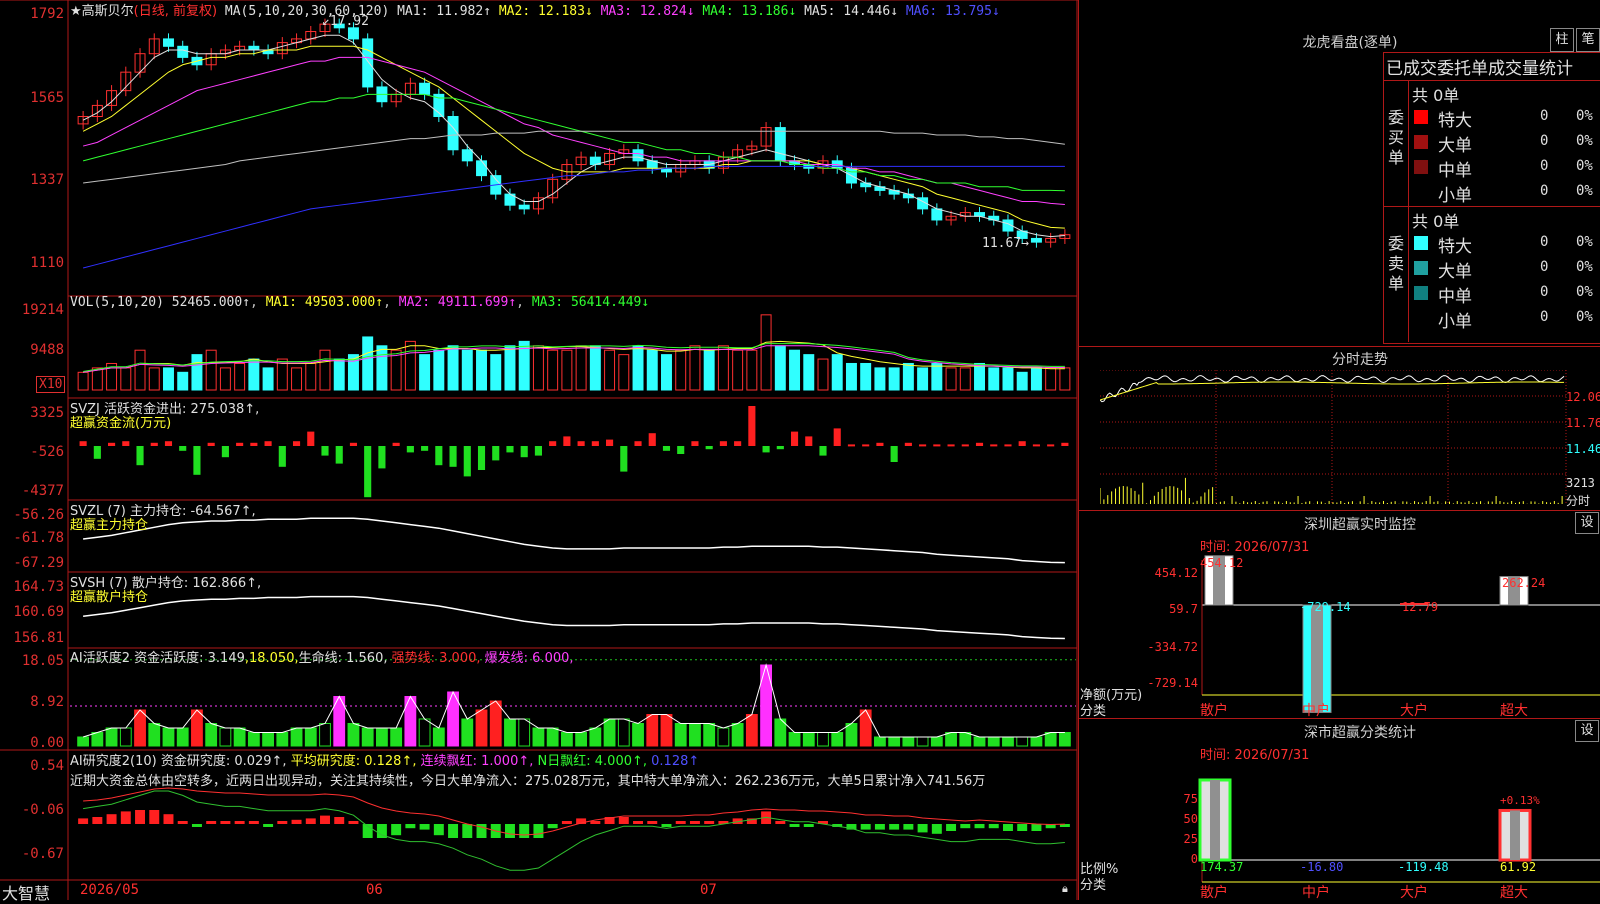 This screenshot has height=904, width=1600. What do you see at coordinates (1587, 731) in the screenshot?
I see `sz-classify-settings-button: 设` at bounding box center [1587, 731].